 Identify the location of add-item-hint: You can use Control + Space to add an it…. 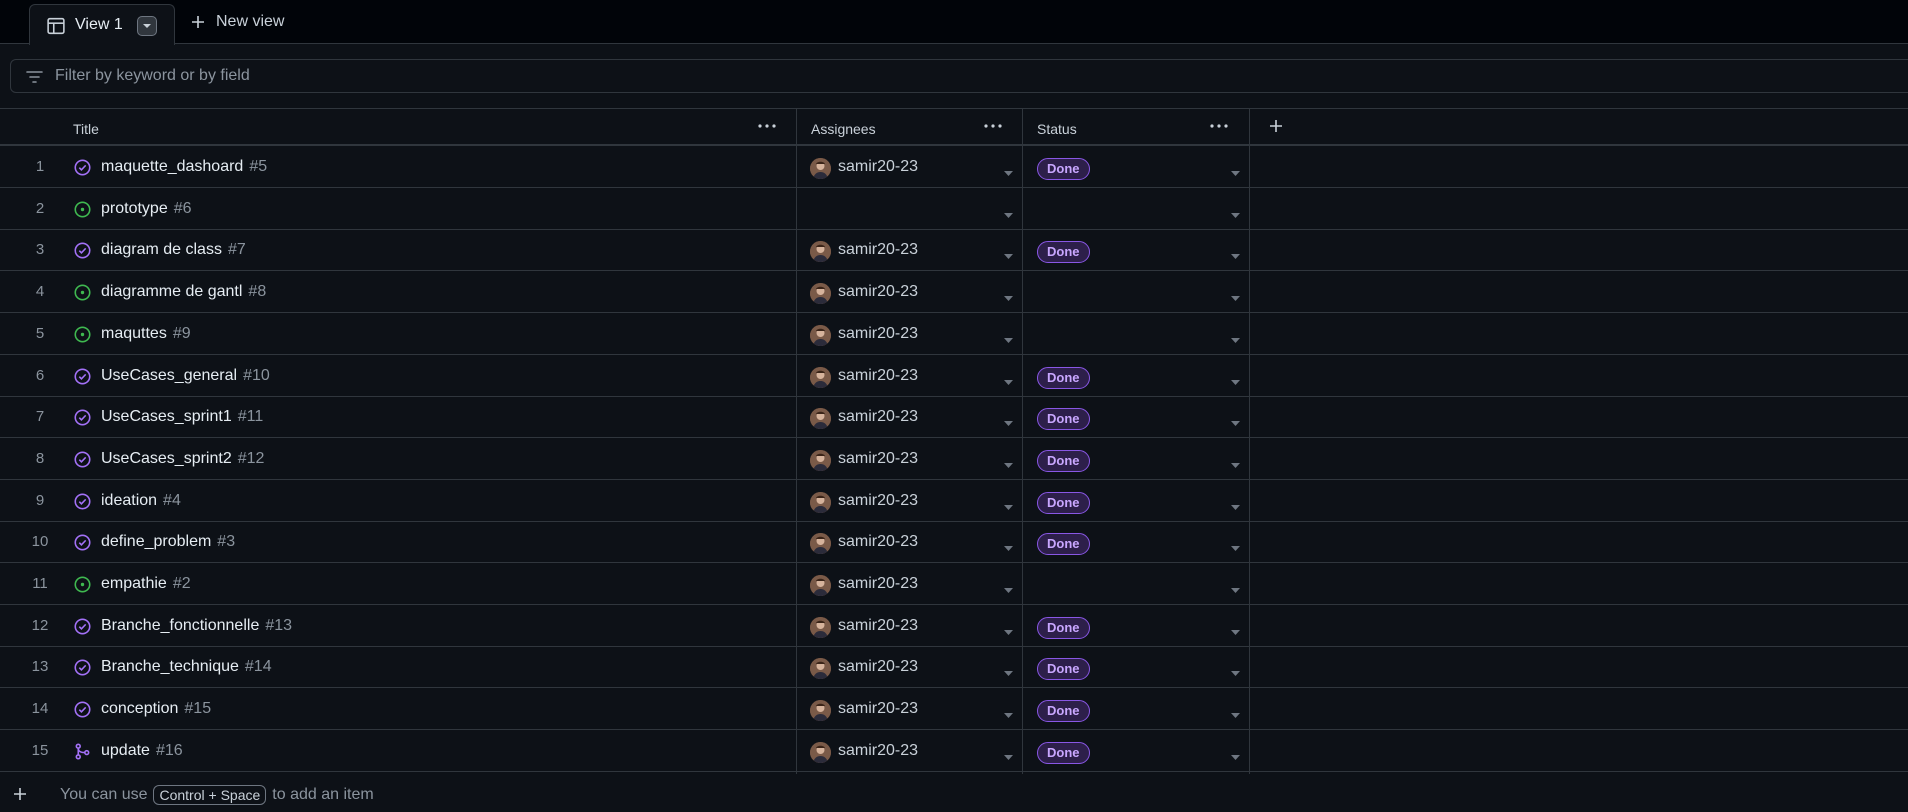
(217, 795).